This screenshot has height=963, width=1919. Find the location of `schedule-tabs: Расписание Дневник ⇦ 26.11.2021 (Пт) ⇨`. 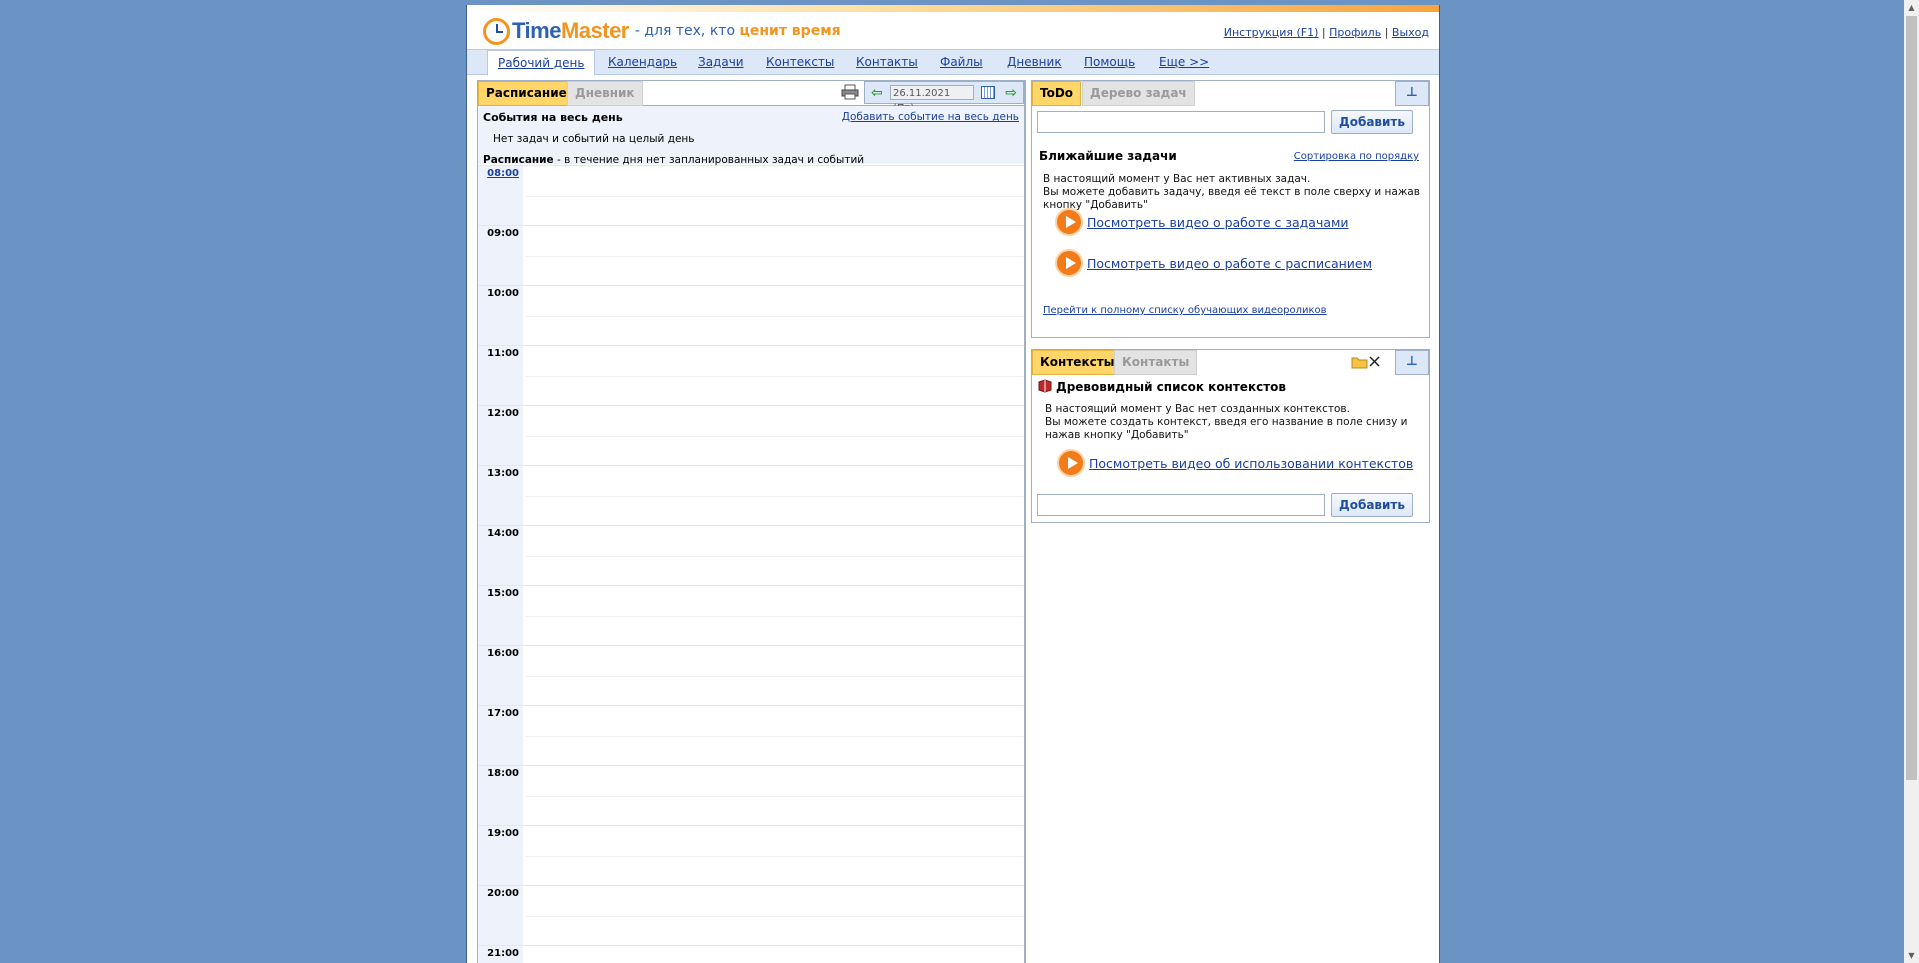

schedule-tabs: Расписание Дневник ⇦ 26.11.2021 (Пт) ⇨ is located at coordinates (751, 97).